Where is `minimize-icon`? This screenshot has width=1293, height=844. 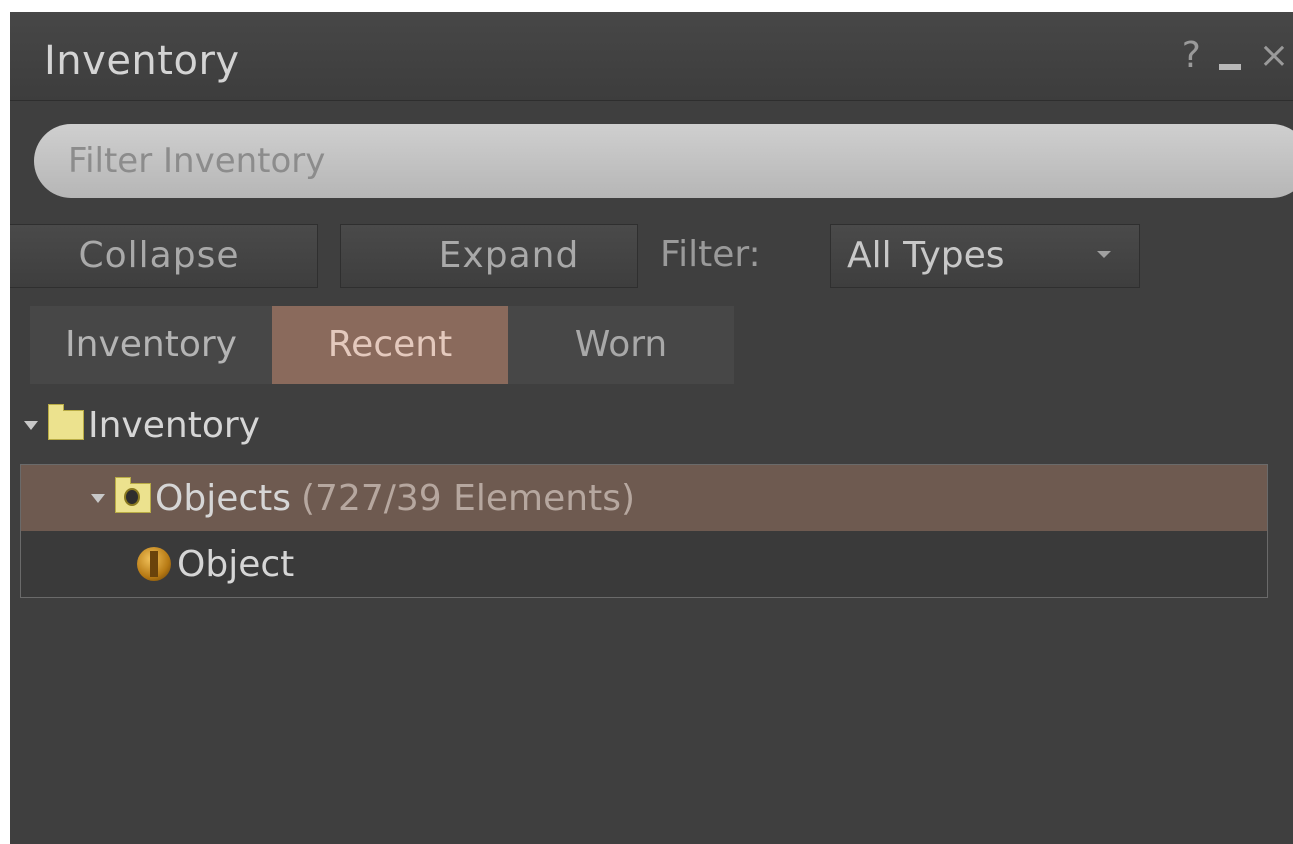 minimize-icon is located at coordinates (1229, 67).